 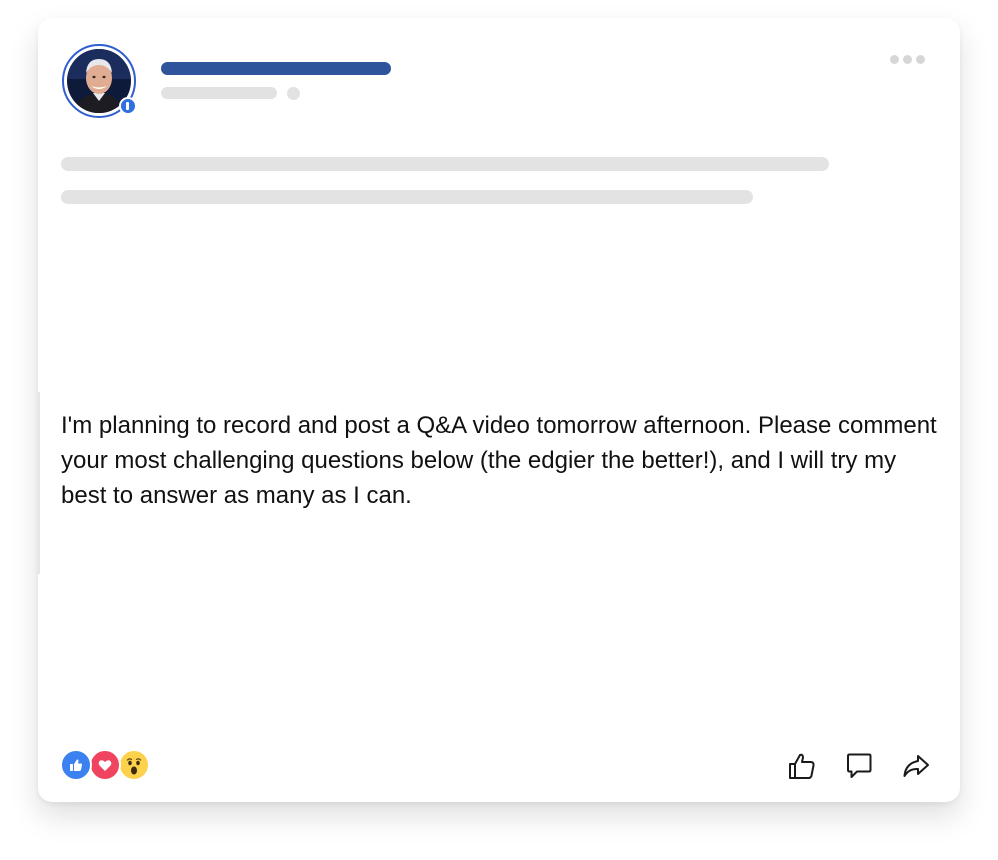 What do you see at coordinates (76, 765) in the screenshot?
I see `like-reaction-icon` at bounding box center [76, 765].